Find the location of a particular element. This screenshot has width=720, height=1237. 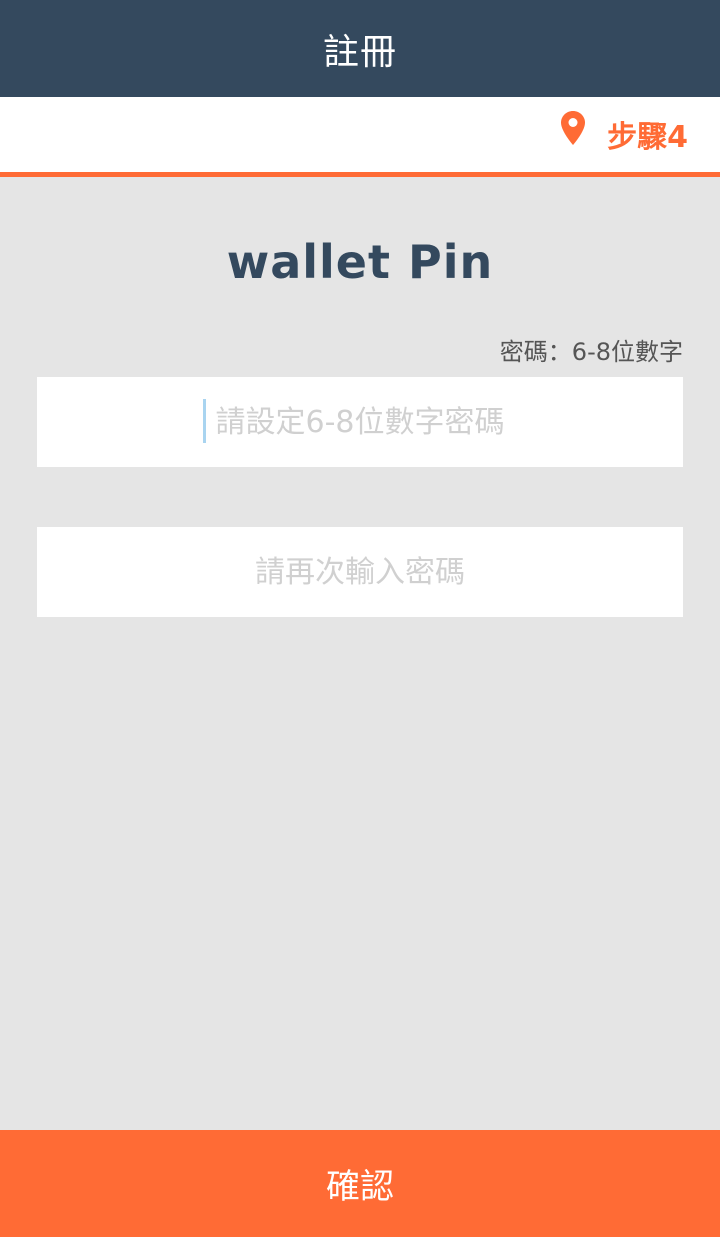

map-pin-icon is located at coordinates (573, 128).